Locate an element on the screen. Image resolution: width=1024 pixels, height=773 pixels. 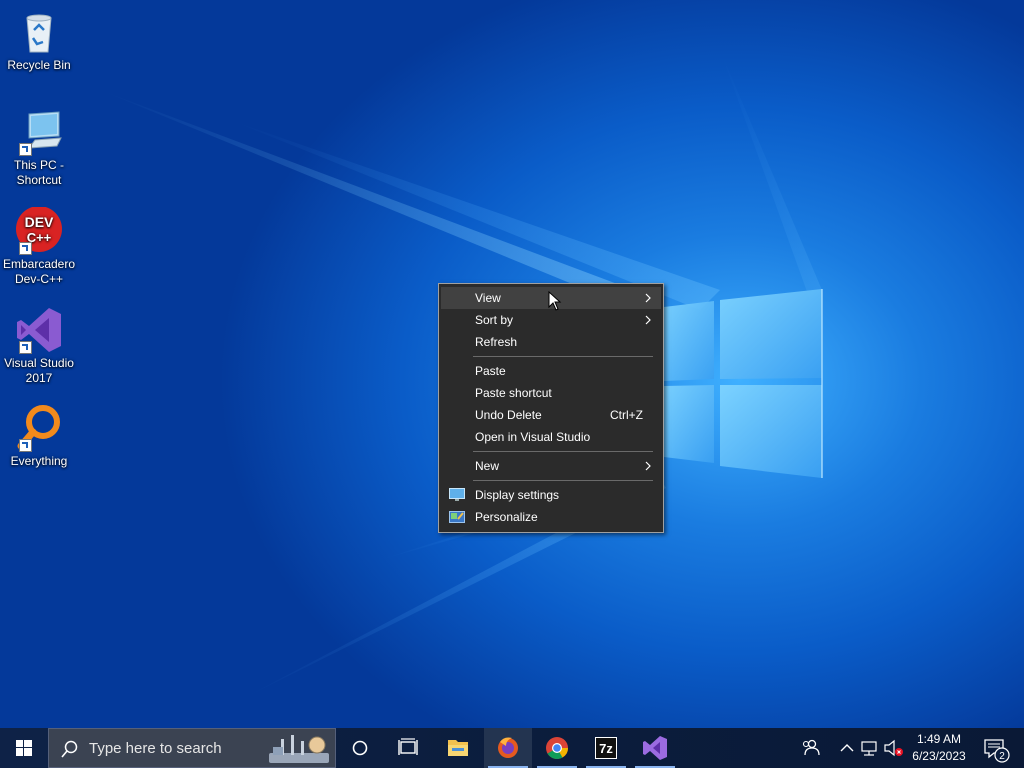
computer-icon is located at coordinates (39, 132).